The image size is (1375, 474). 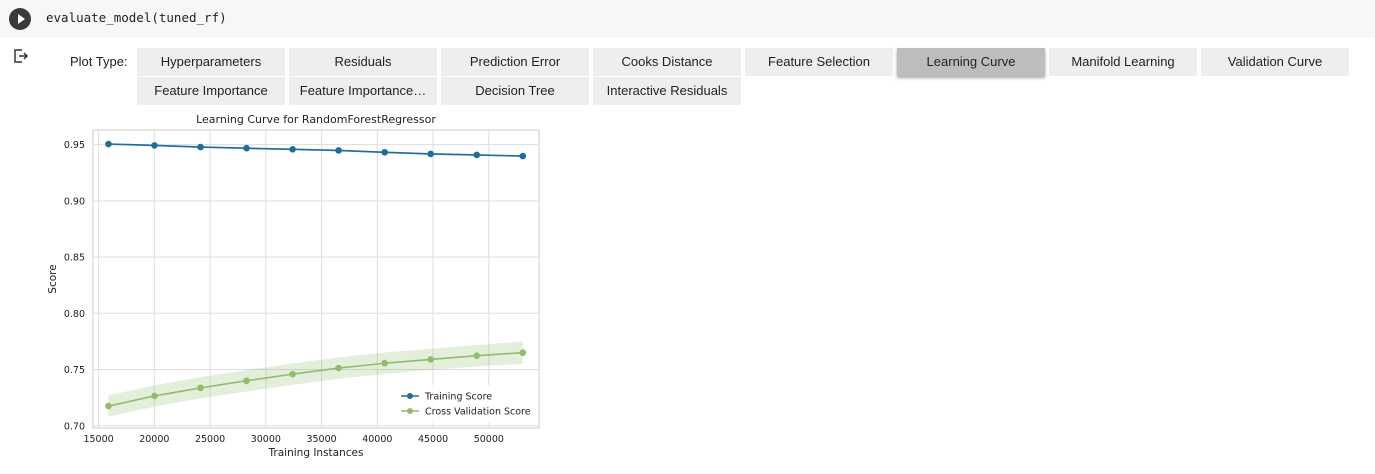 I want to click on y-tick-label: 0.70, so click(x=74, y=426).